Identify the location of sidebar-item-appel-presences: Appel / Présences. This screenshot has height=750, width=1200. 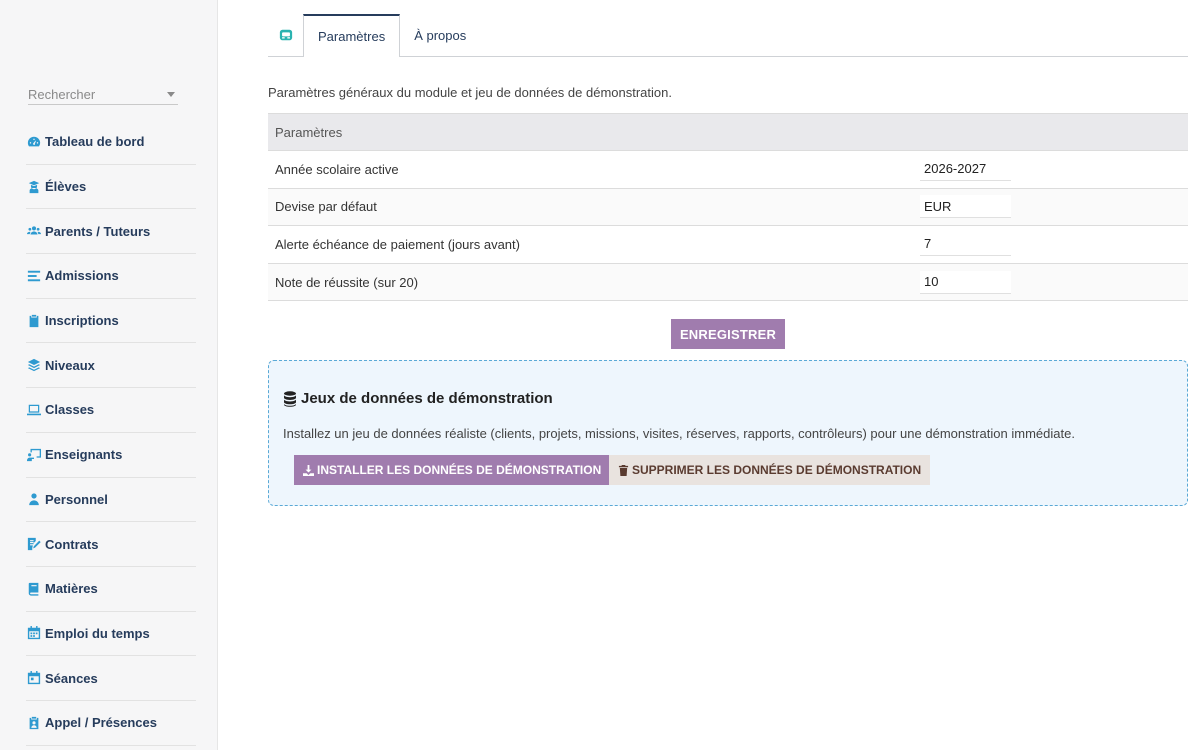
(111, 723).